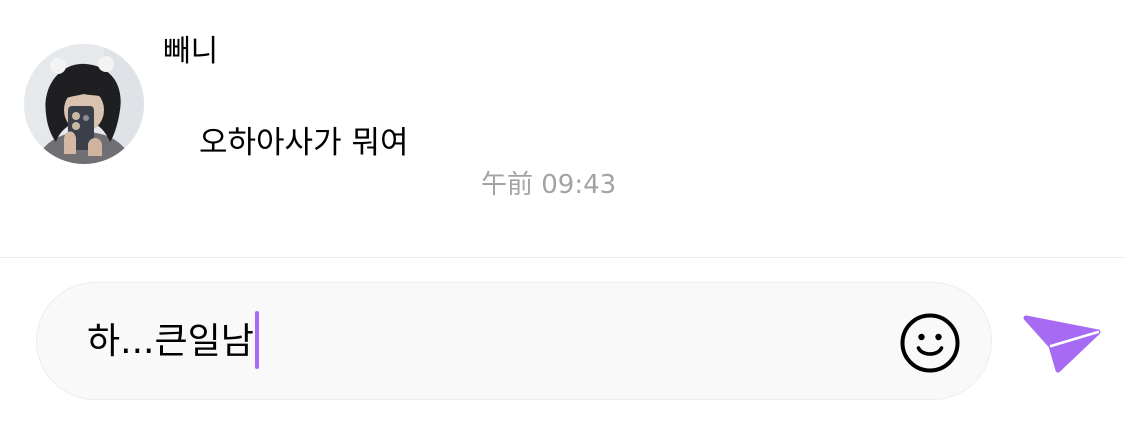  I want to click on message-input-field: 하...큰일남, so click(173, 341).